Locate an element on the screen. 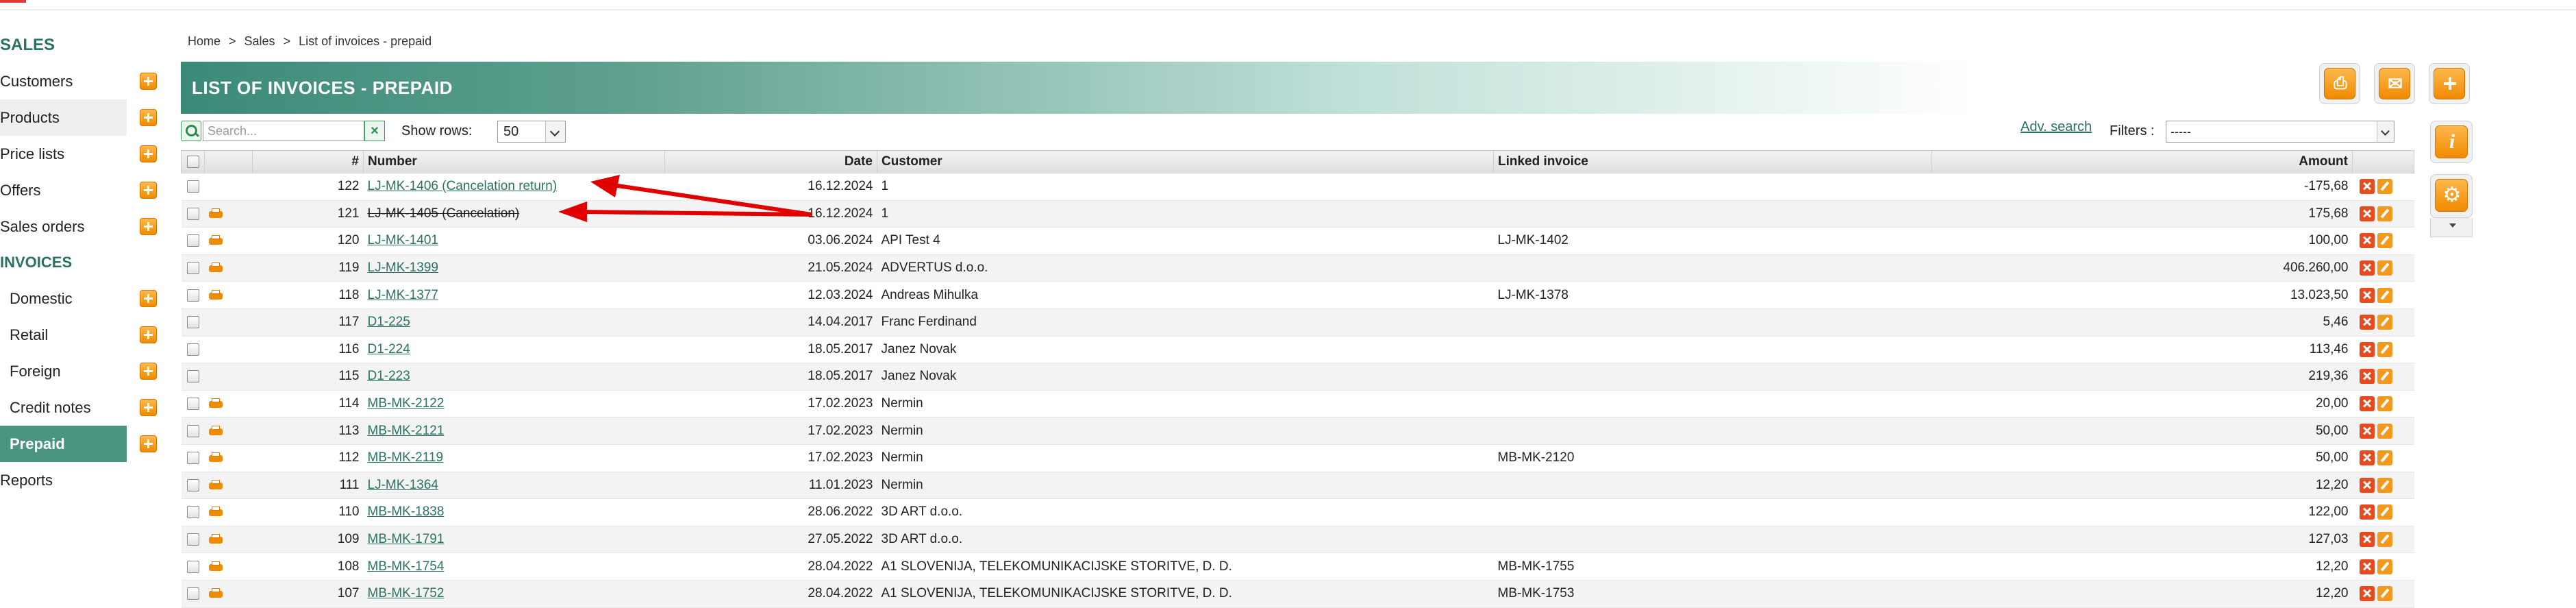 Image resolution: width=2576 pixels, height=608 pixels. invoice-number-link: LJ-MK-1377 is located at coordinates (403, 295).